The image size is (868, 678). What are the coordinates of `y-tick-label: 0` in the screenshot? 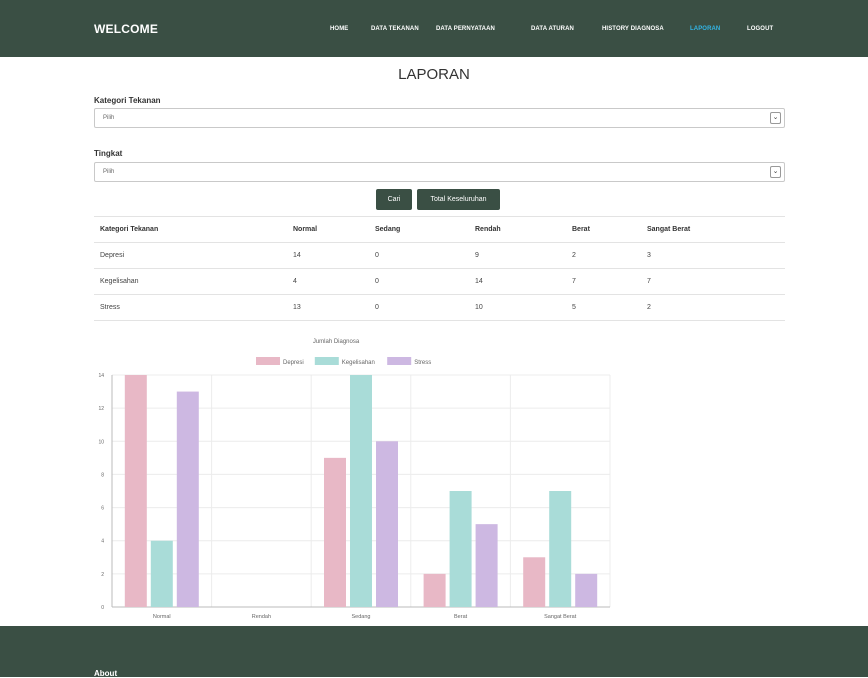 It's located at (102, 608).